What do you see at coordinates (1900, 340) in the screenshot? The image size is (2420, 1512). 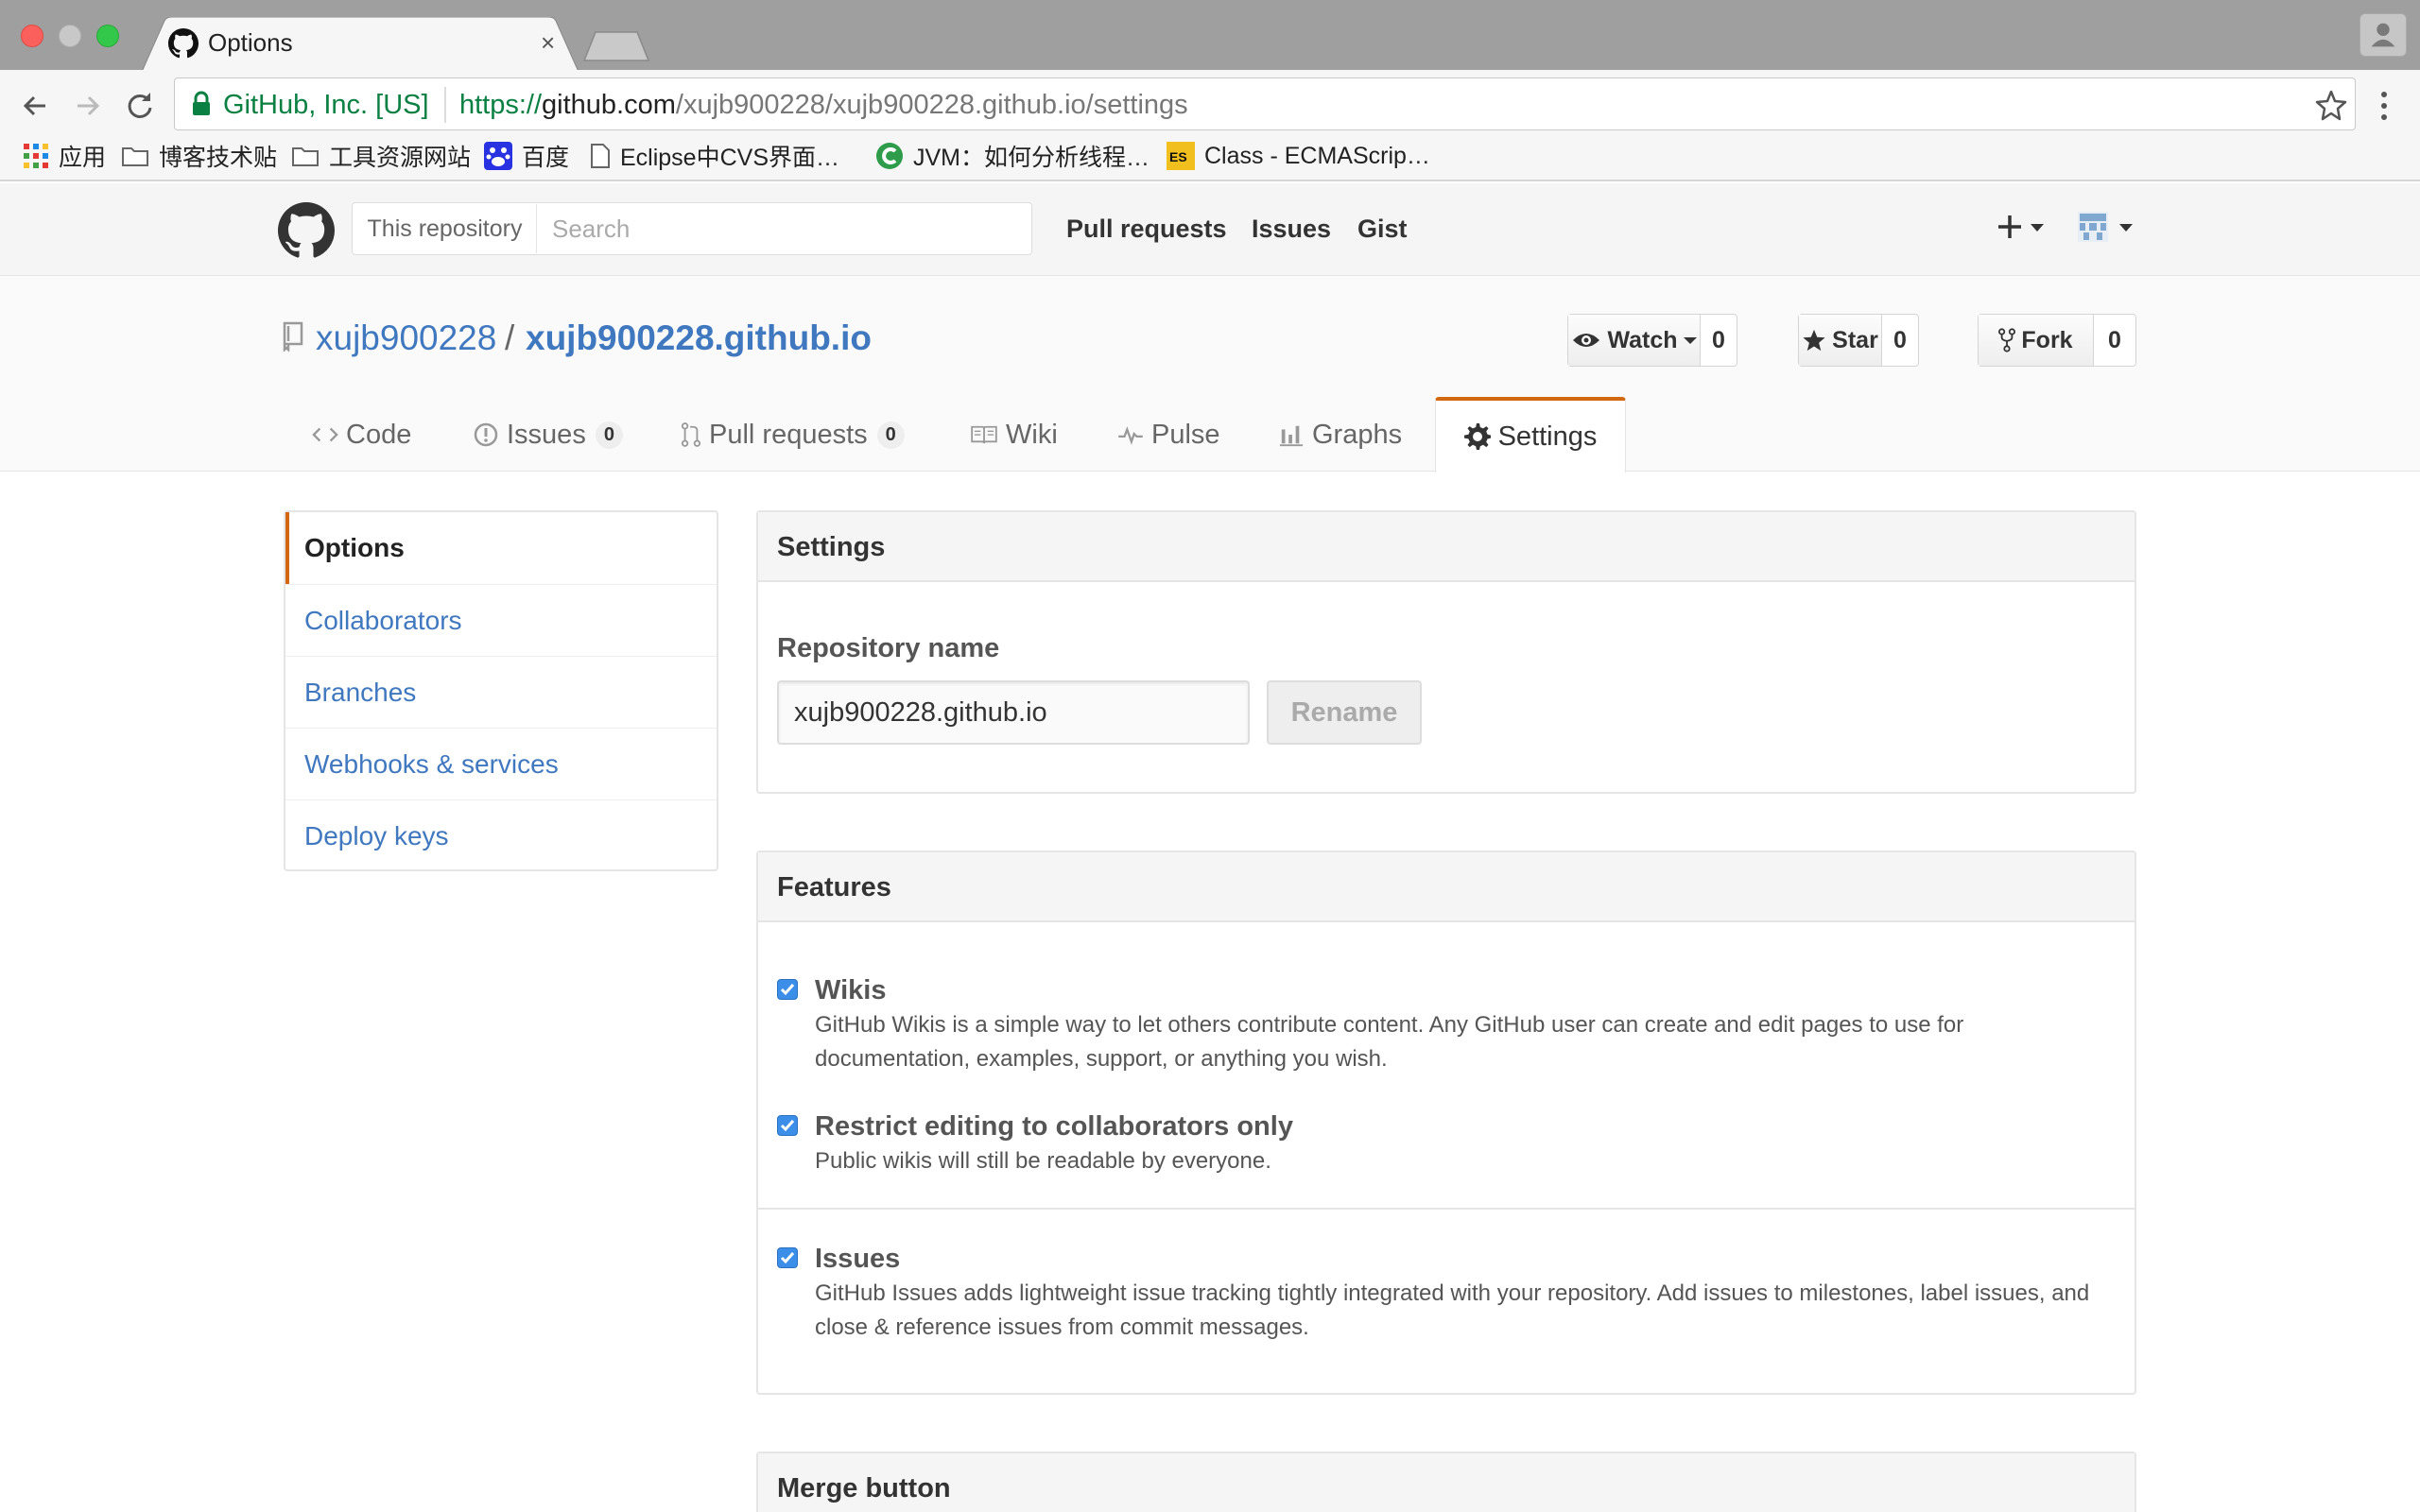 I see `star-count: 0` at bounding box center [1900, 340].